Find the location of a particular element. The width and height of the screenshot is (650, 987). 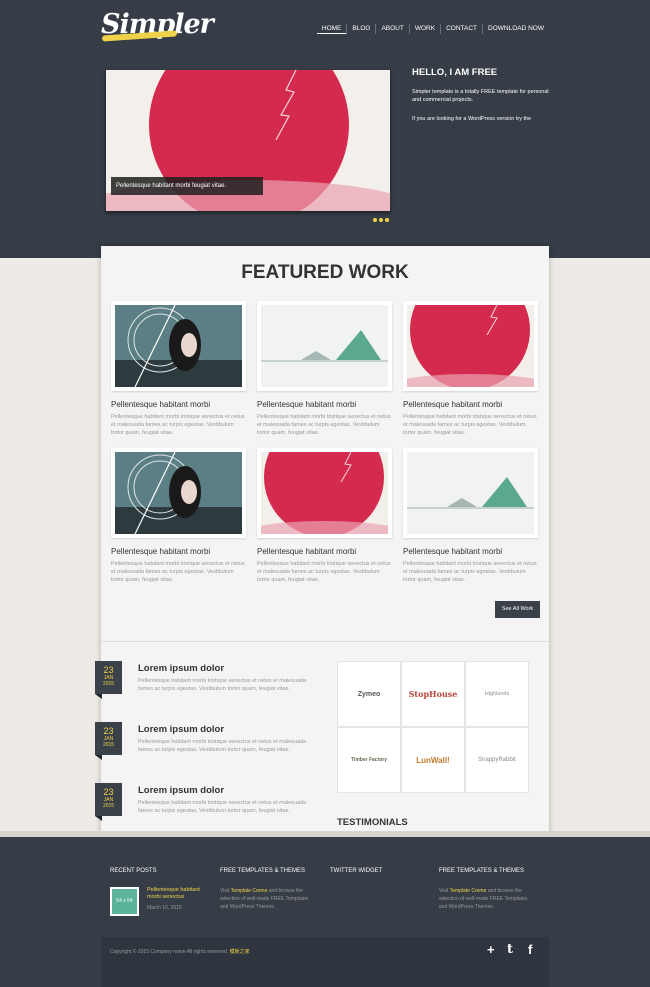

twitter-icon: t is located at coordinates (510, 949).